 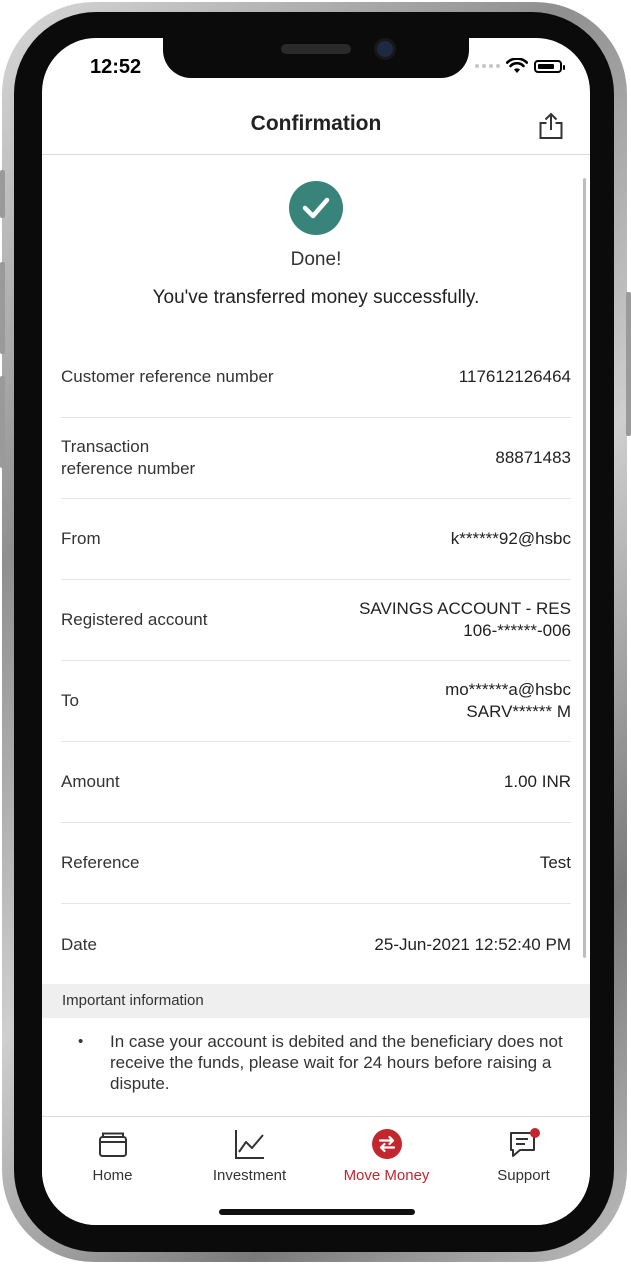 What do you see at coordinates (386, 1175) in the screenshot?
I see `tab-label: Move Money` at bounding box center [386, 1175].